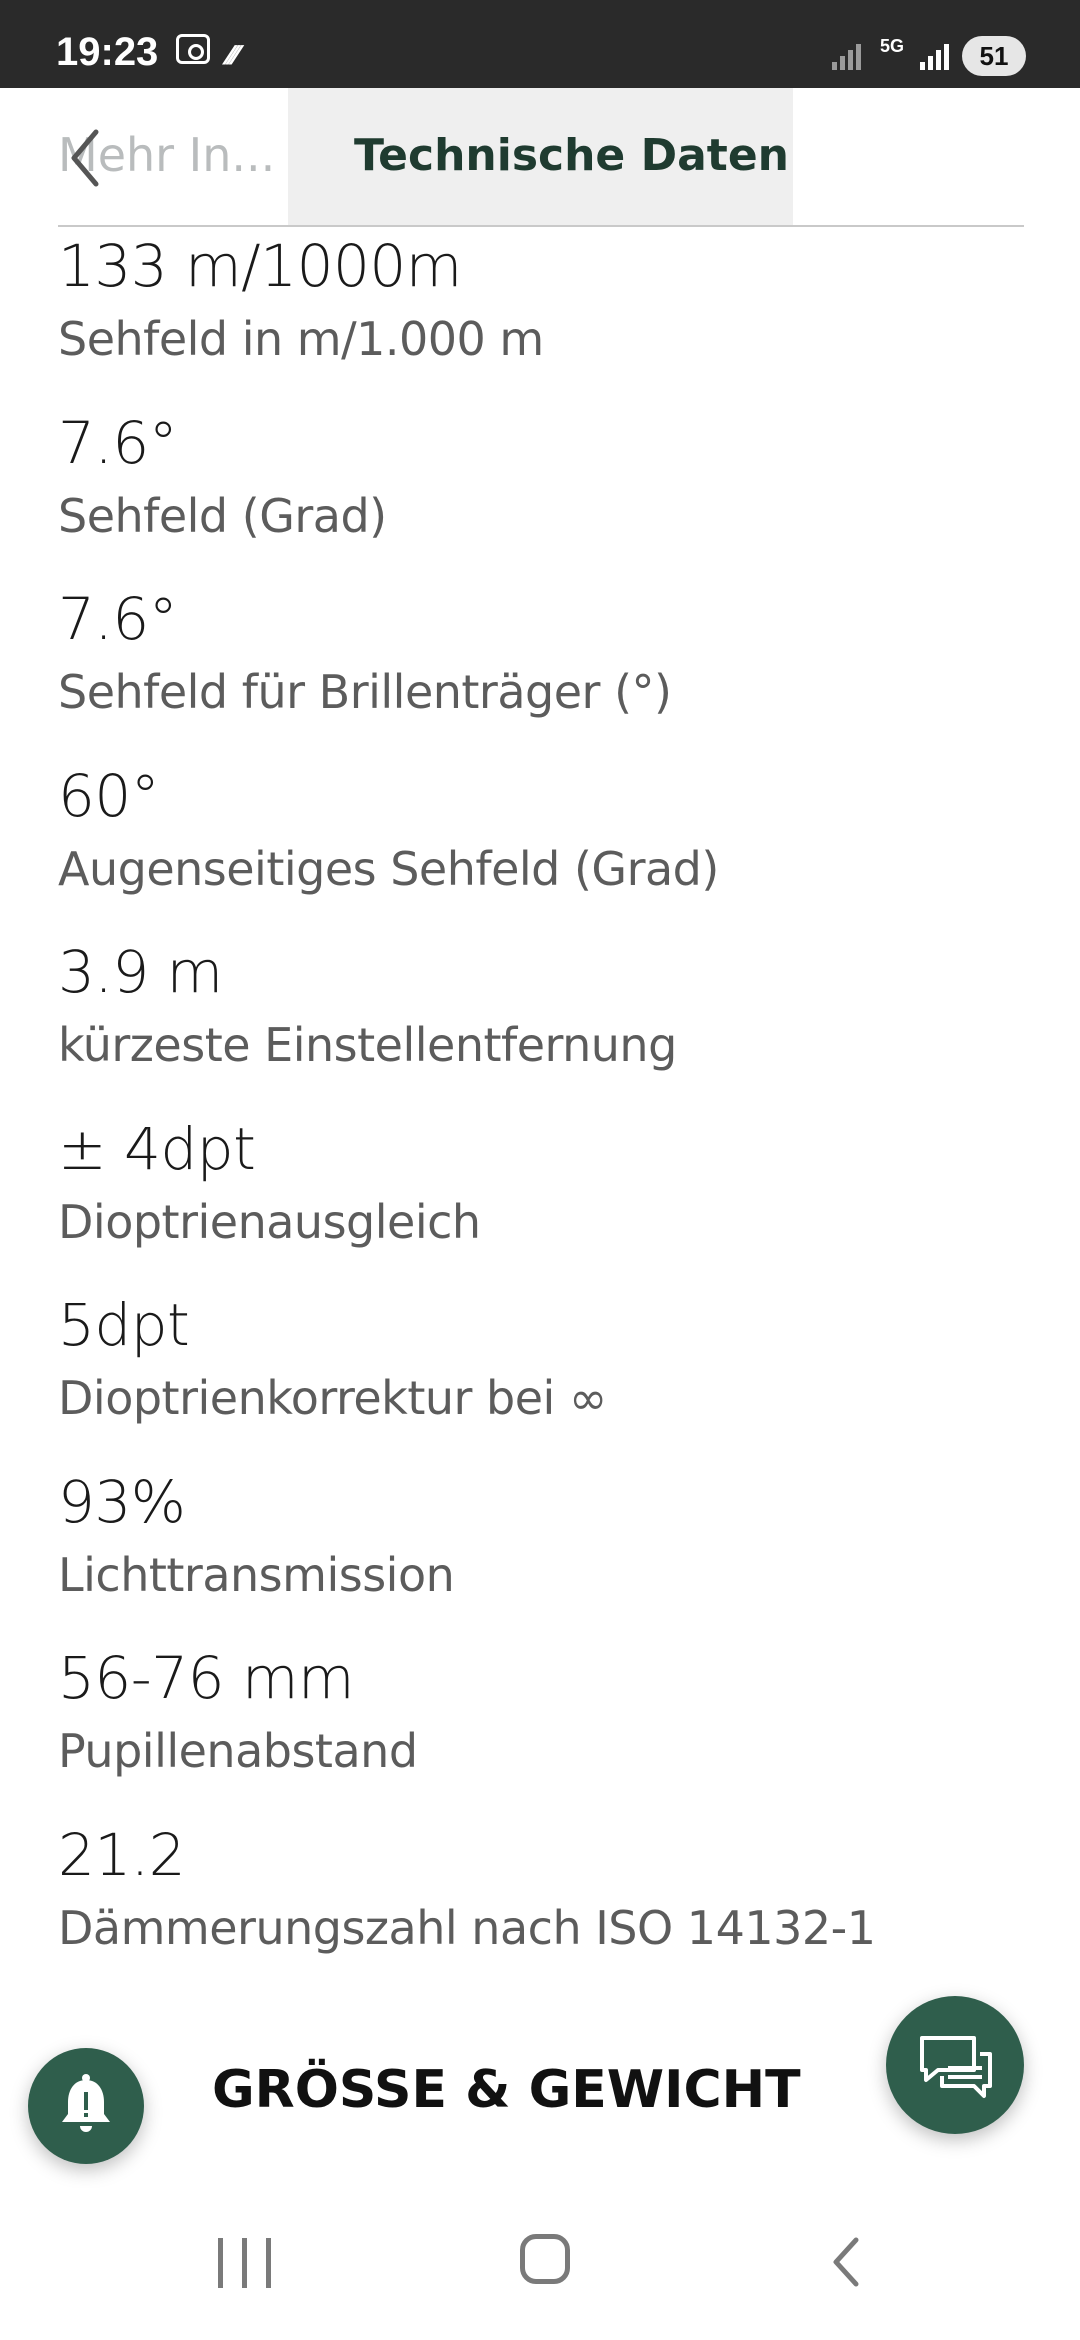 The image size is (1080, 2340). What do you see at coordinates (540, 44) in the screenshot?
I see `status-bar: 19:23 /// 5G 51` at bounding box center [540, 44].